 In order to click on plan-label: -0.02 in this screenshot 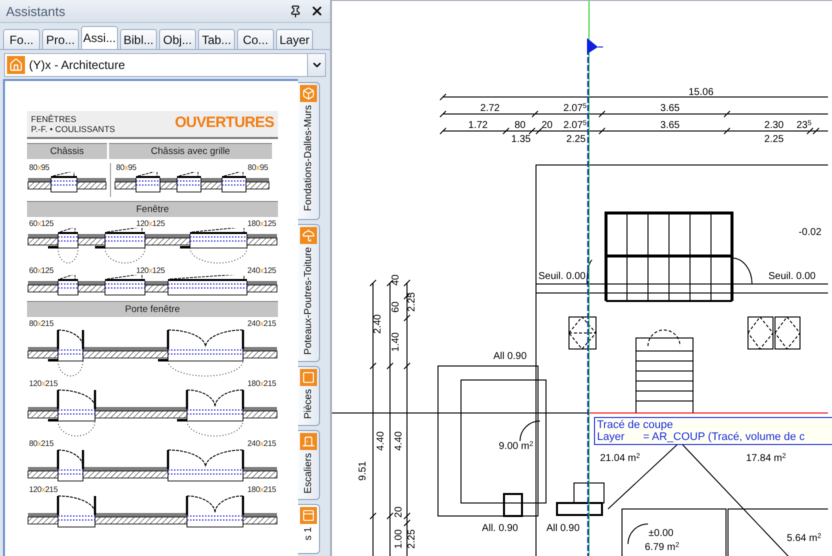, I will do `click(810, 232)`.